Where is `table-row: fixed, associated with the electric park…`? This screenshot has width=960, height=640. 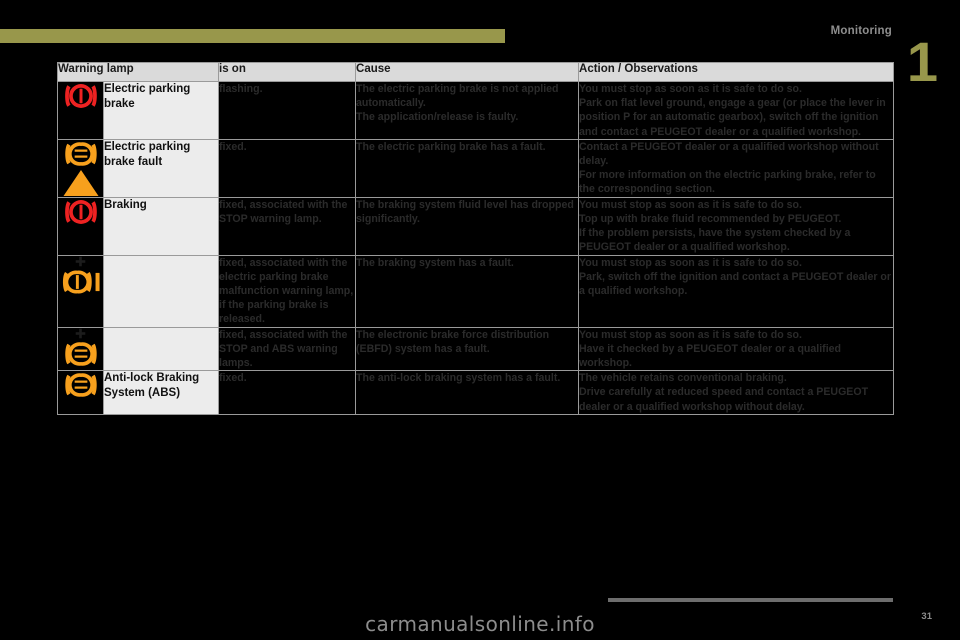
table-row: fixed, associated with the electric park… is located at coordinates (476, 291).